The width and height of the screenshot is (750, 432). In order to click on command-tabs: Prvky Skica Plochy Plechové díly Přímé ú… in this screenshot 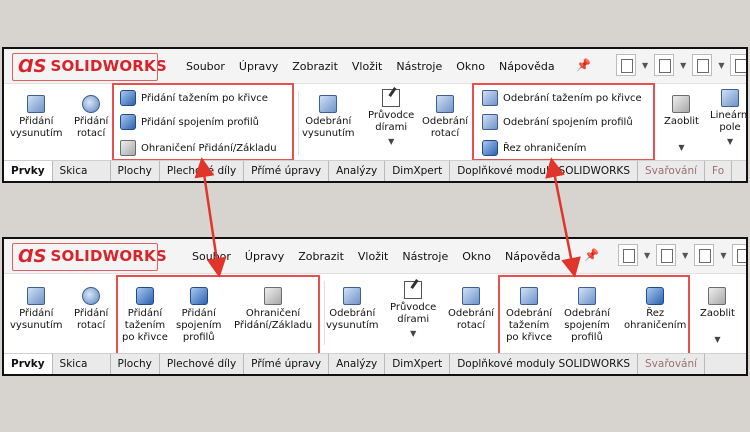, I will do `click(375, 363)`.